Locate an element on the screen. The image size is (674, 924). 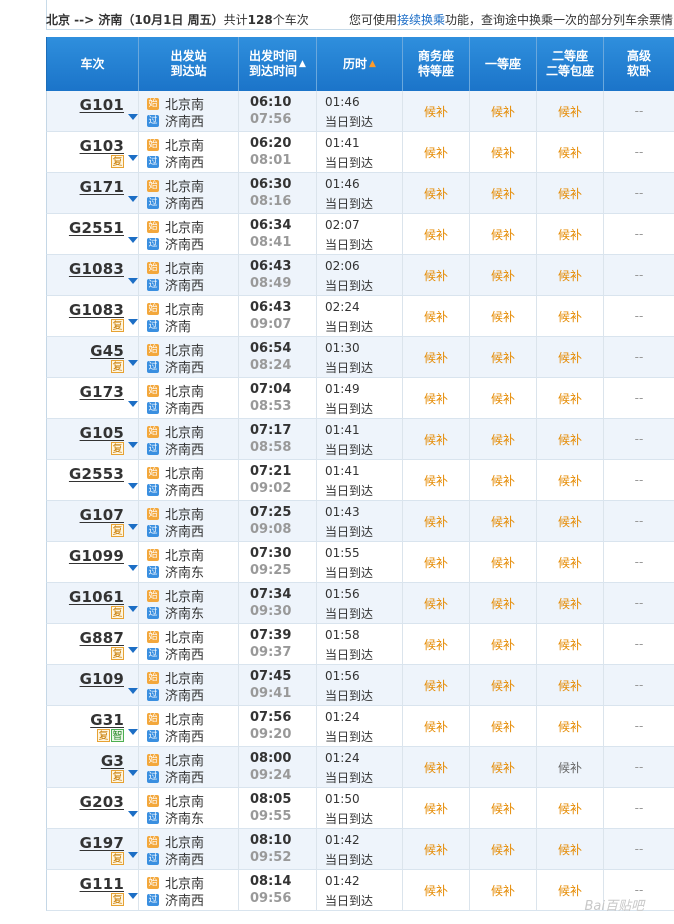
train-number-link: G111 is located at coordinates (102, 884).